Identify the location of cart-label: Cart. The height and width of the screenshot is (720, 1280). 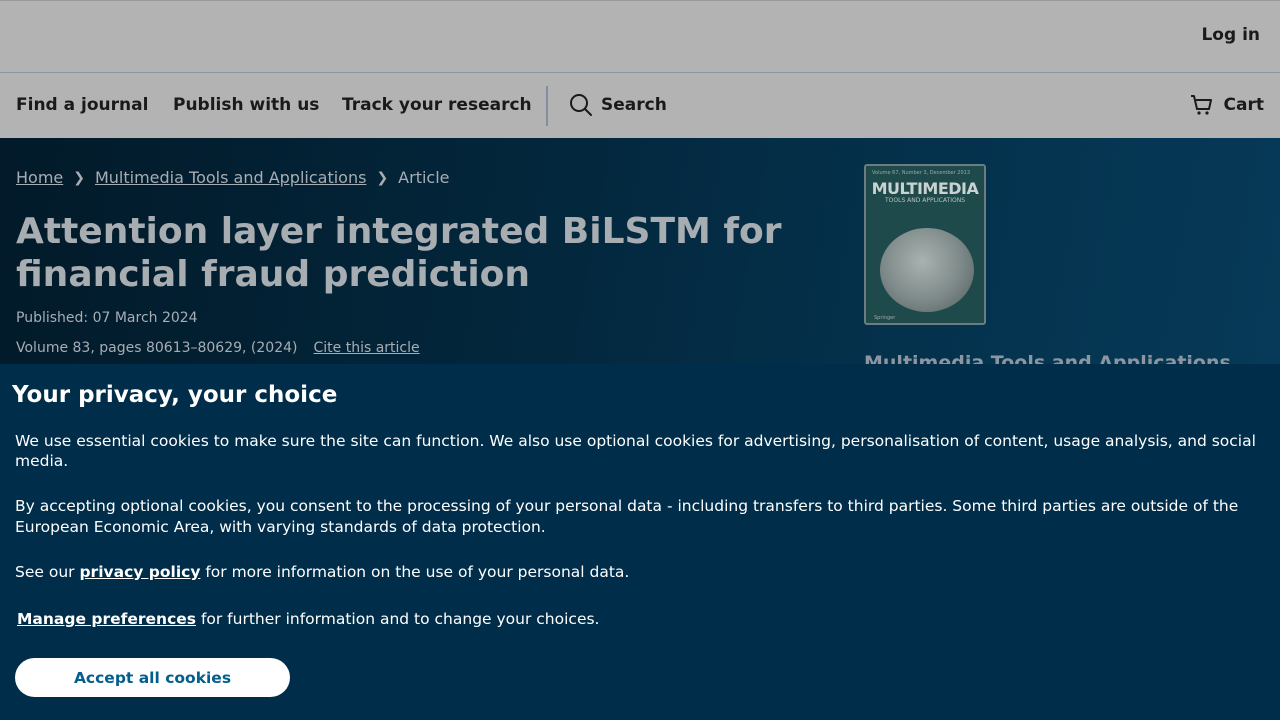
(1243, 105).